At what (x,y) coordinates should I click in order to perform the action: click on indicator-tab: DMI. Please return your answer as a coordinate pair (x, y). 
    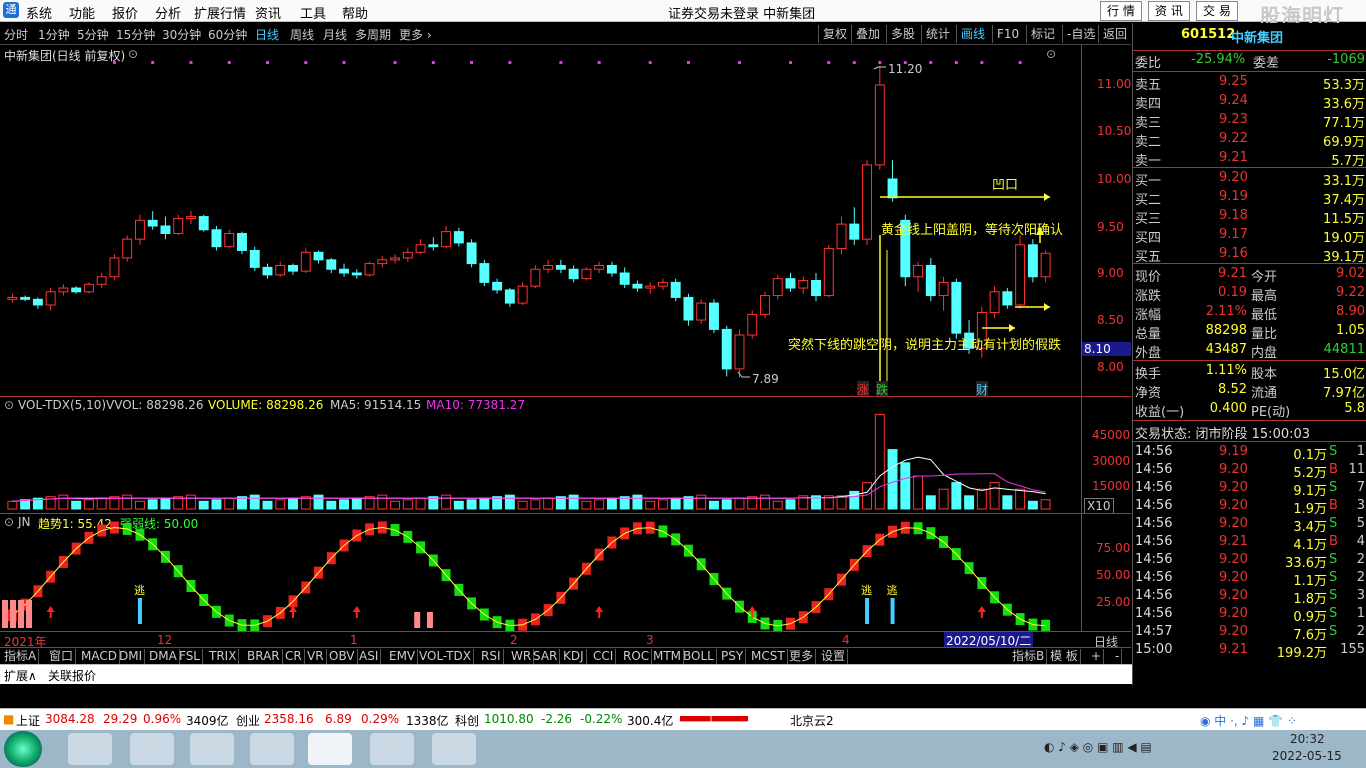
    Looking at the image, I should click on (131, 656).